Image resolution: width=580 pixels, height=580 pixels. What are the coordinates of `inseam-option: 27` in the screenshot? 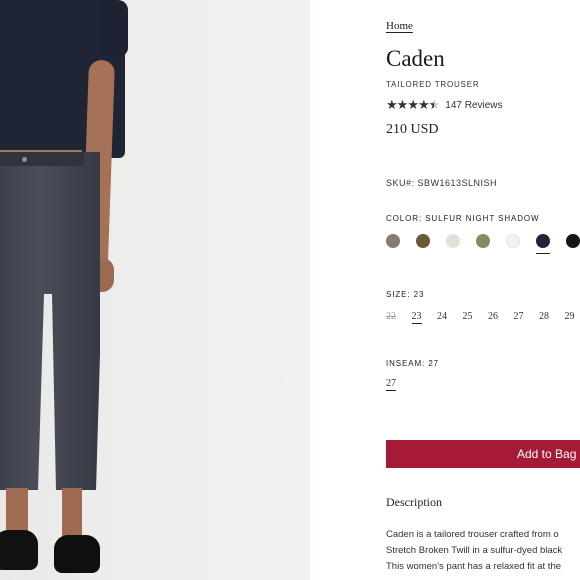 It's located at (391, 384).